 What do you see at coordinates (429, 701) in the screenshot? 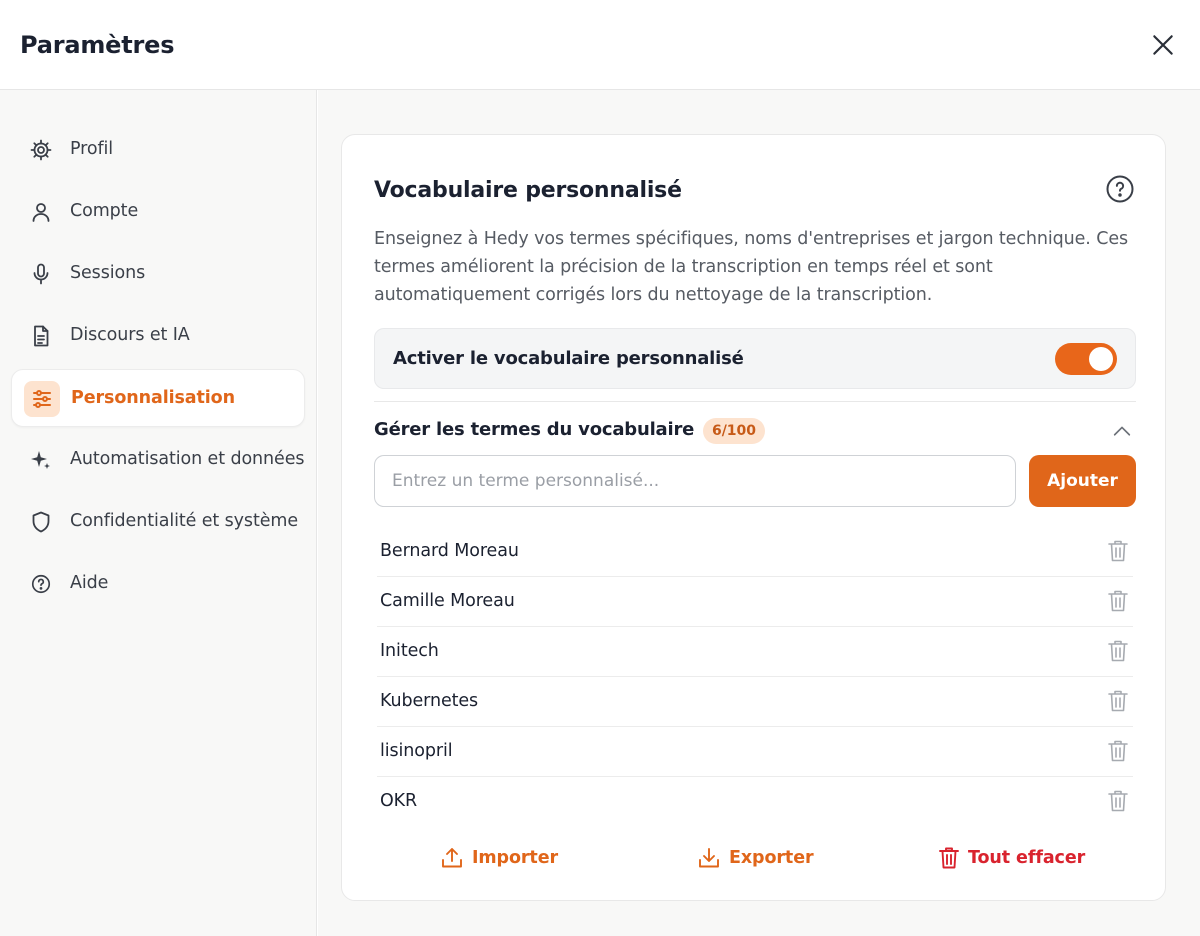
I see `term-text: Kubernetes` at bounding box center [429, 701].